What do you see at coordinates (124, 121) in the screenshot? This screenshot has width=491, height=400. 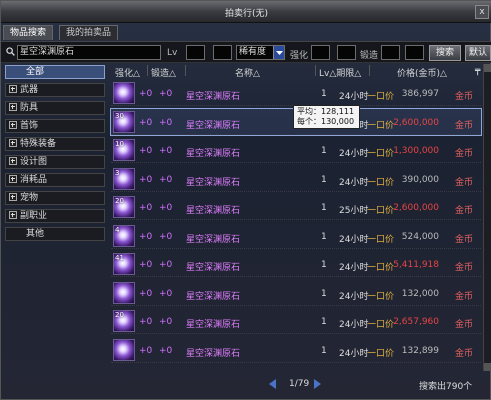 I see `item-gem-icon: 30` at bounding box center [124, 121].